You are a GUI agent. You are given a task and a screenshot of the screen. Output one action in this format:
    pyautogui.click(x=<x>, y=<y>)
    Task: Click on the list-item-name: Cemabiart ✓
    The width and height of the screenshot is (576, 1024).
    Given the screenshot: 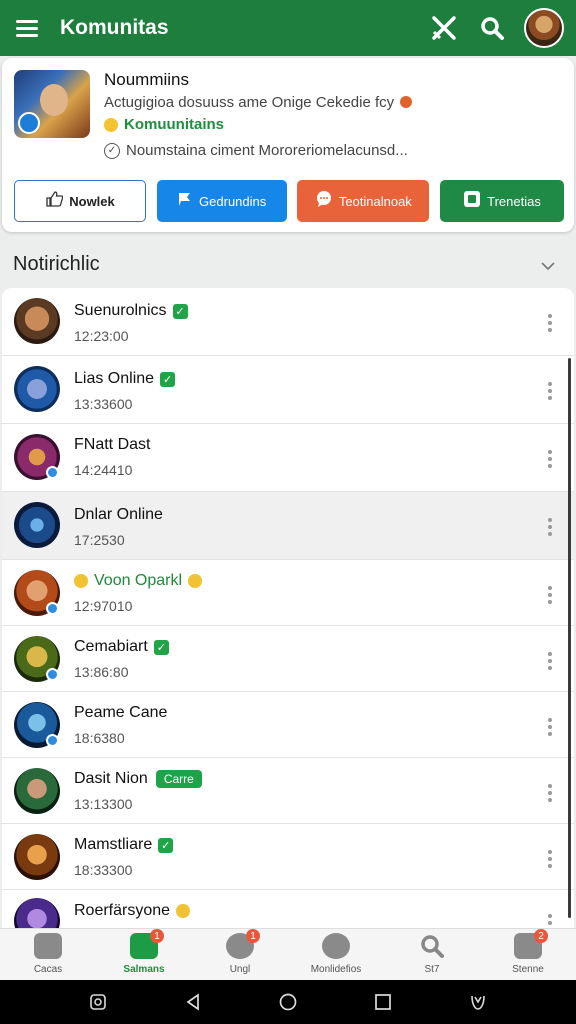 What is the action you would take?
    pyautogui.click(x=121, y=647)
    